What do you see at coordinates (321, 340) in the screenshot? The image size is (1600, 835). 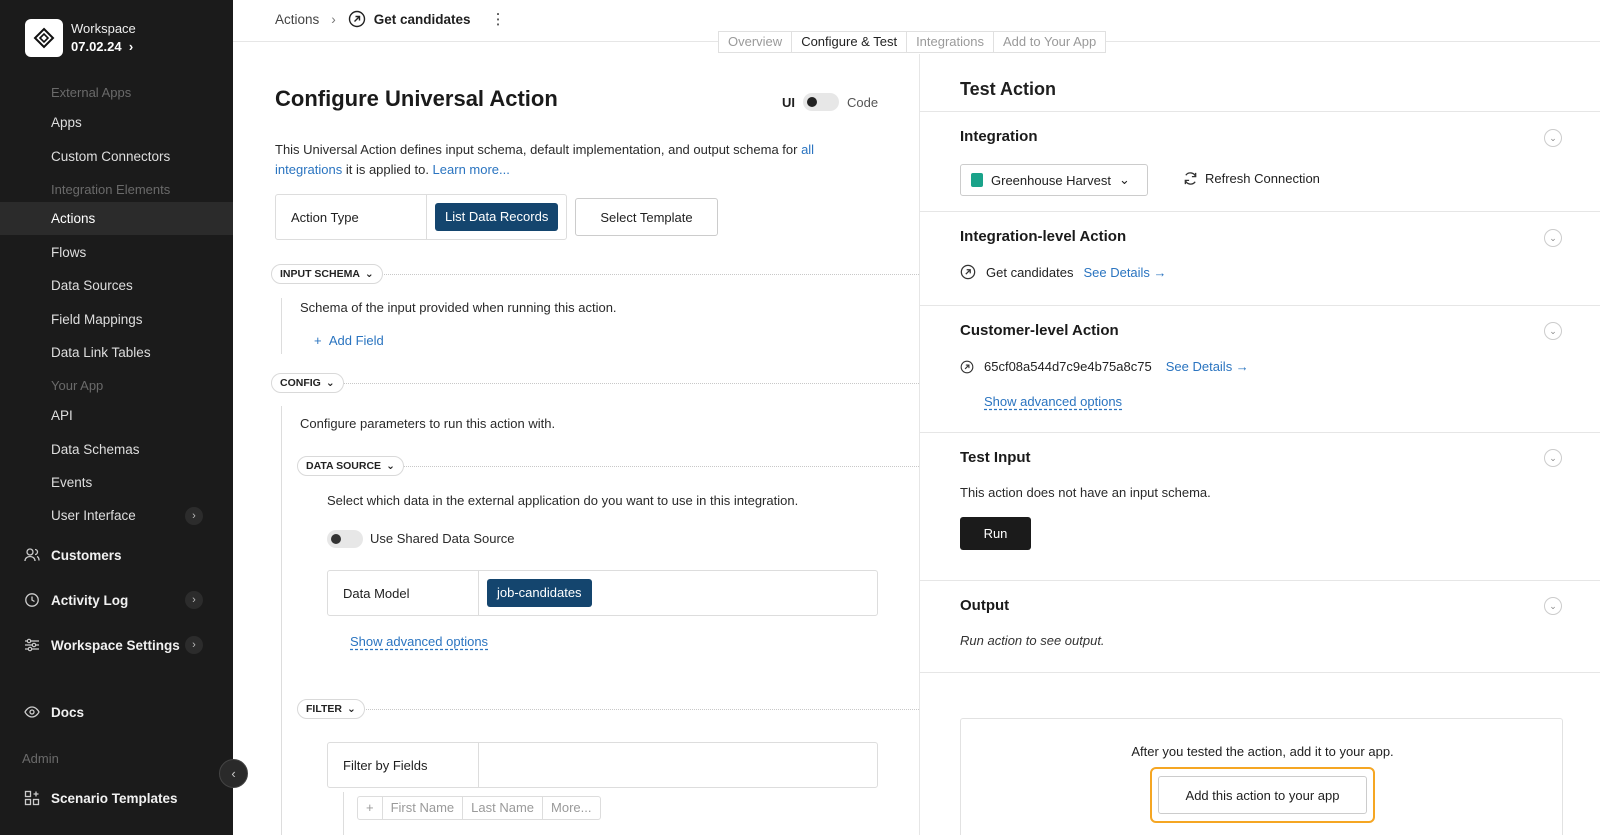 I see `plus-icon: +` at bounding box center [321, 340].